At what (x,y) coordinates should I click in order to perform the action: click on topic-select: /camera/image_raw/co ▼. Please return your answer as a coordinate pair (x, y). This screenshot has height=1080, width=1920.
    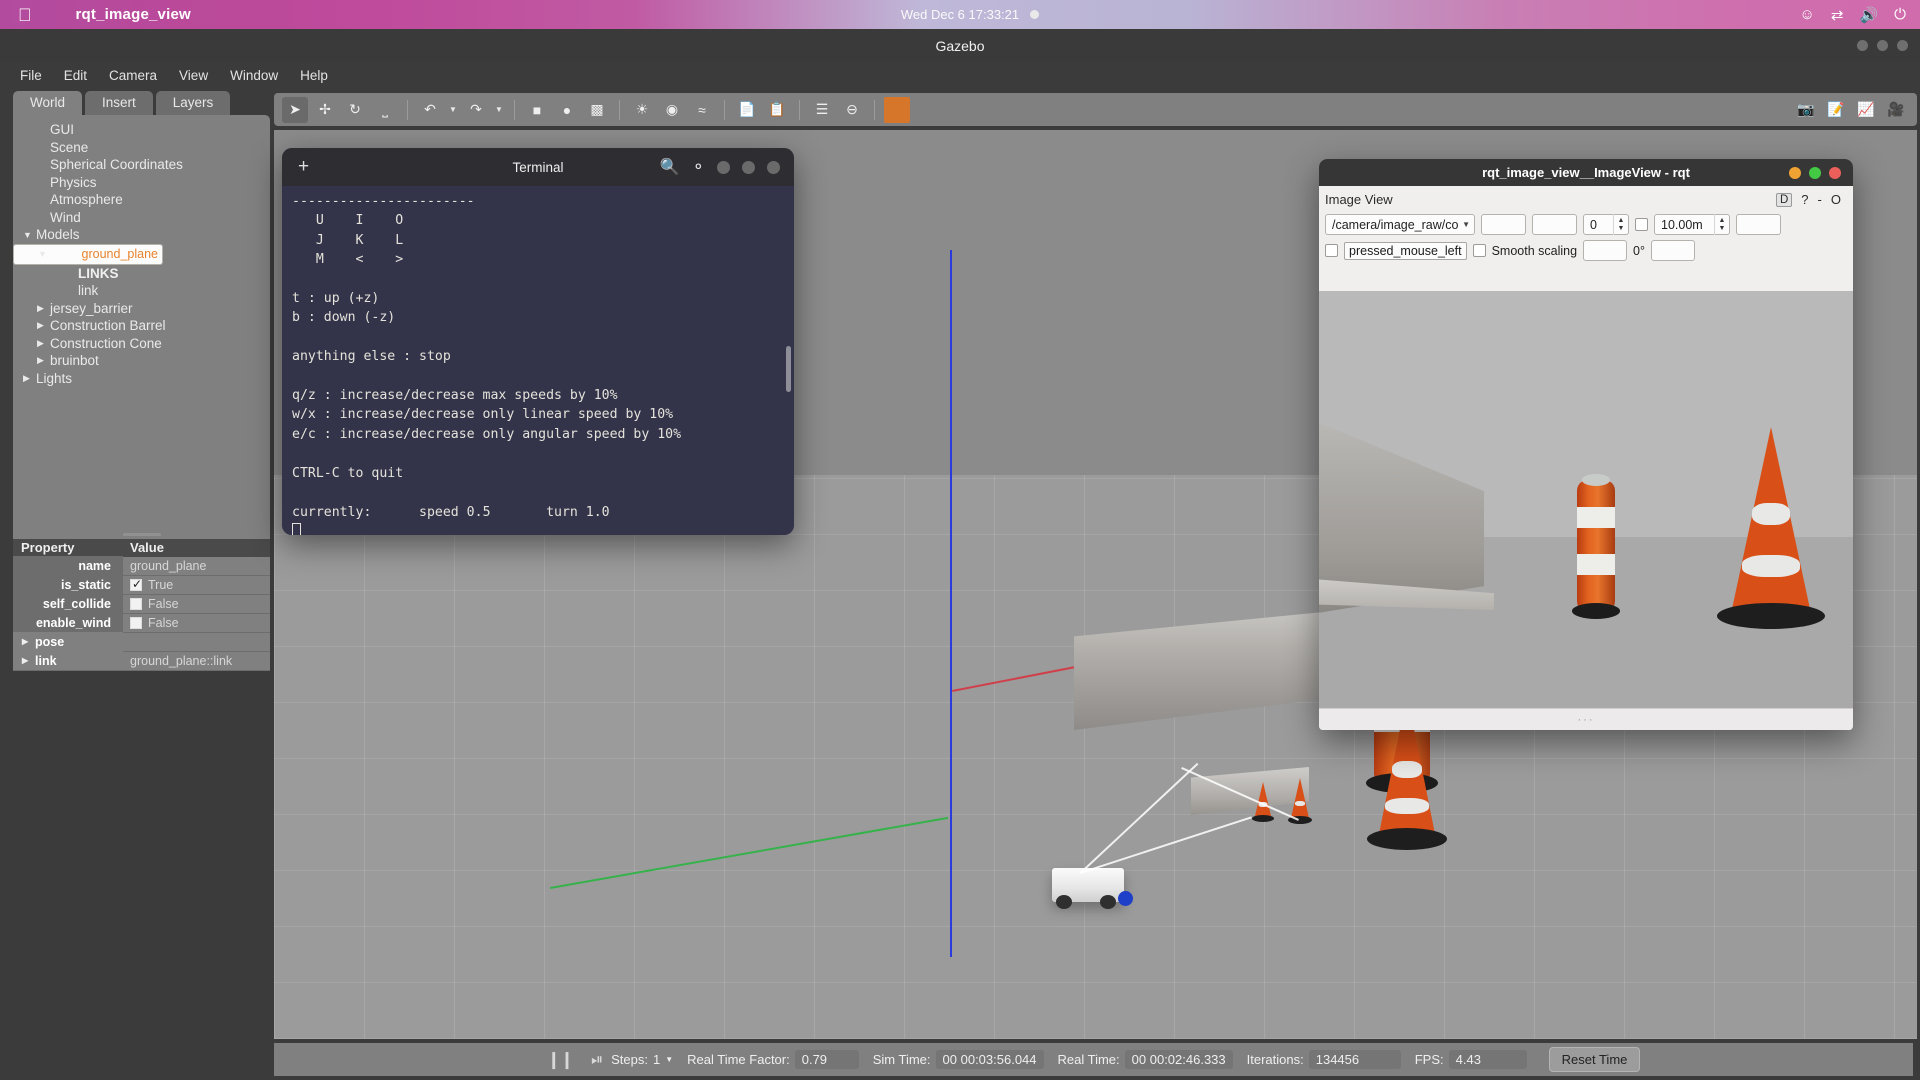
    Looking at the image, I should click on (1400, 224).